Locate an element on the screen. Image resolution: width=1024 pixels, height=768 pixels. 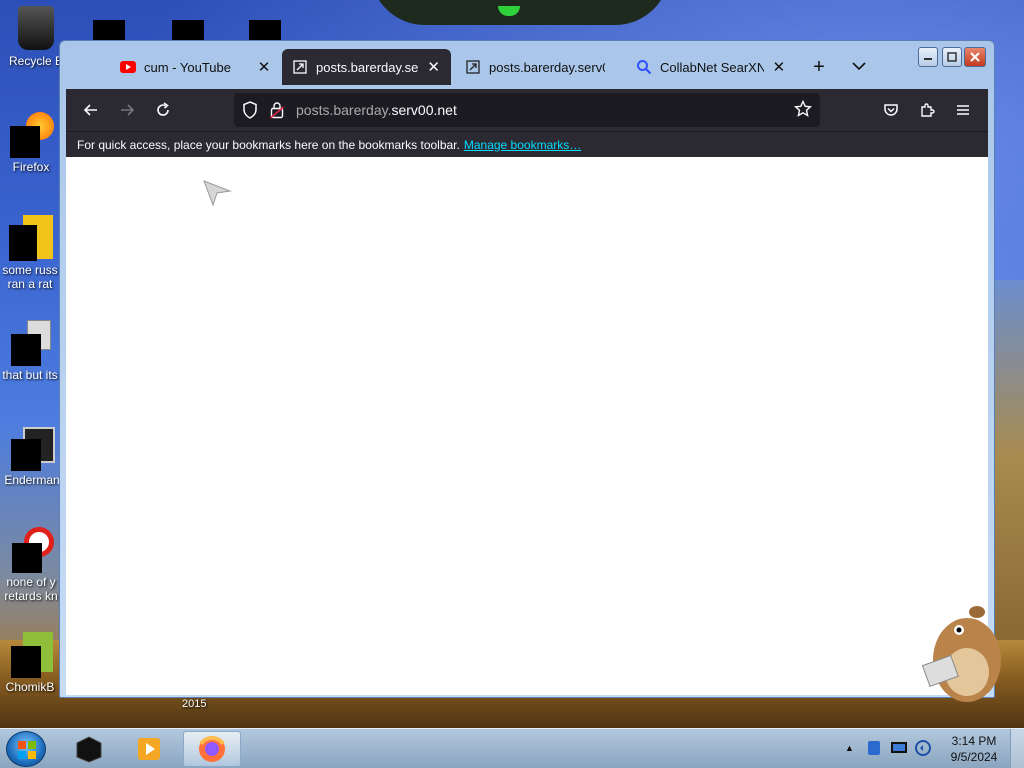
desktop-icon-folder: that but its is located at coordinates (31, 351).